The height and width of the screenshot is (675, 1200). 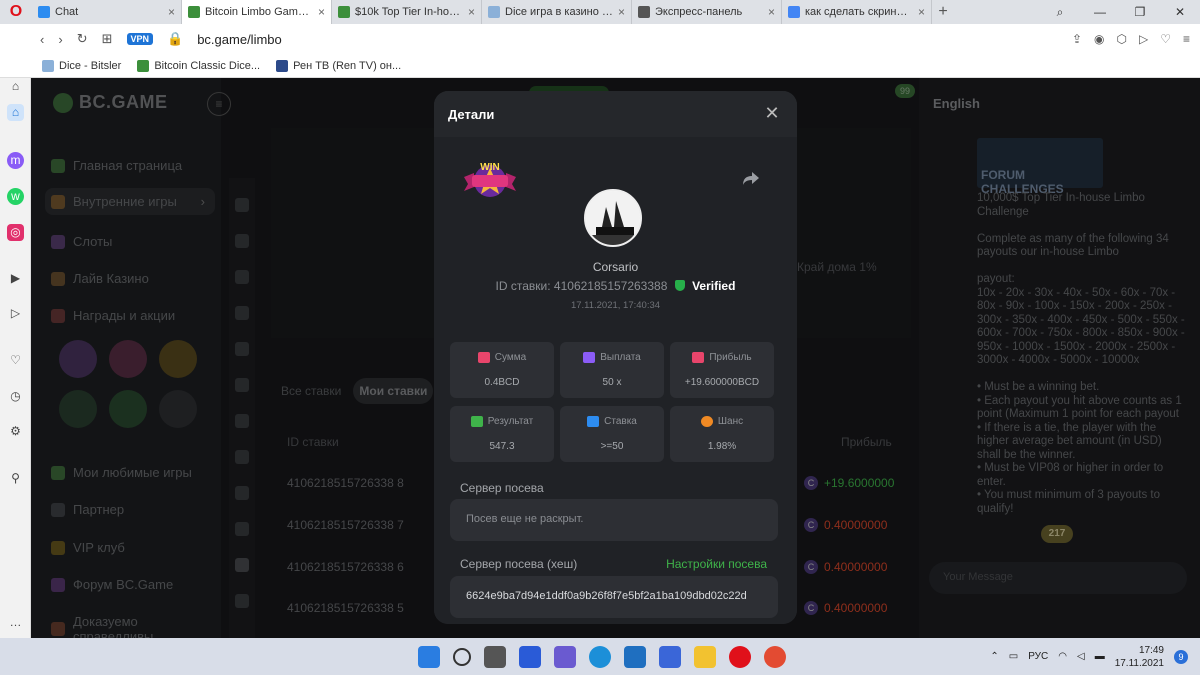 What do you see at coordinates (107, 12) in the screenshot?
I see `browser-tab-chat: Chat ×` at bounding box center [107, 12].